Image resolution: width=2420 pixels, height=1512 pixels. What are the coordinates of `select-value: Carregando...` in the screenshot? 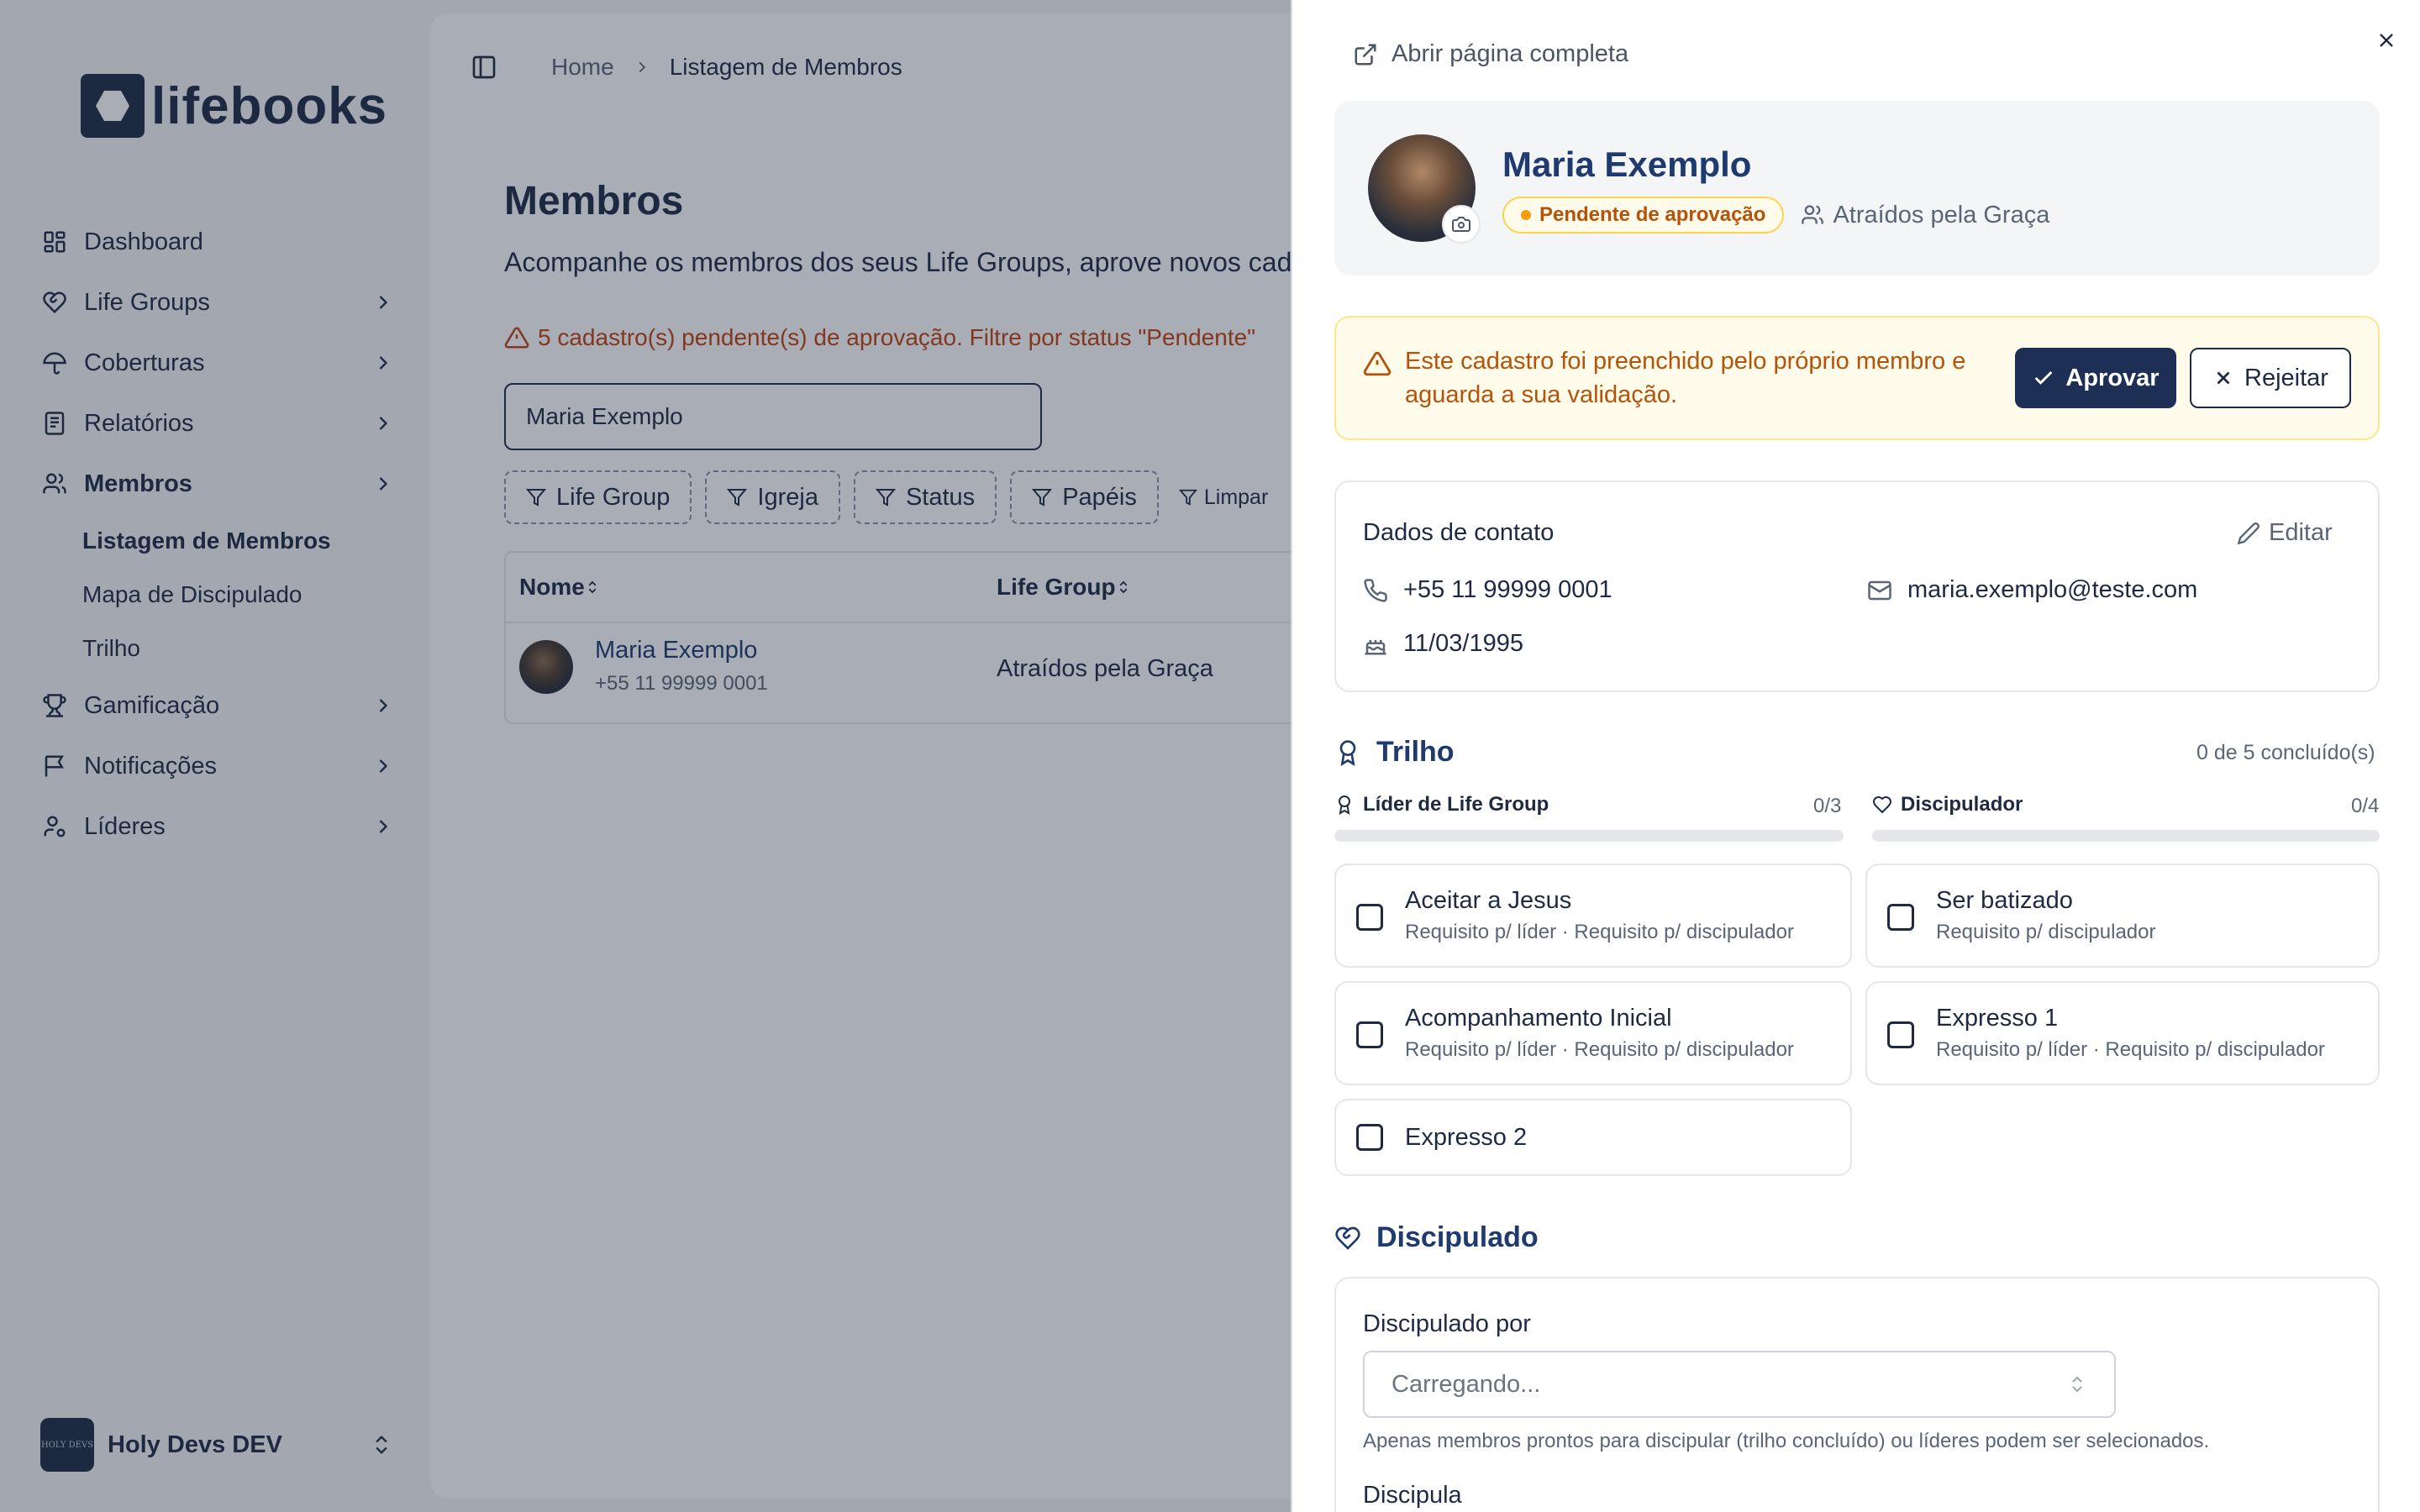 It's located at (1467, 1384).